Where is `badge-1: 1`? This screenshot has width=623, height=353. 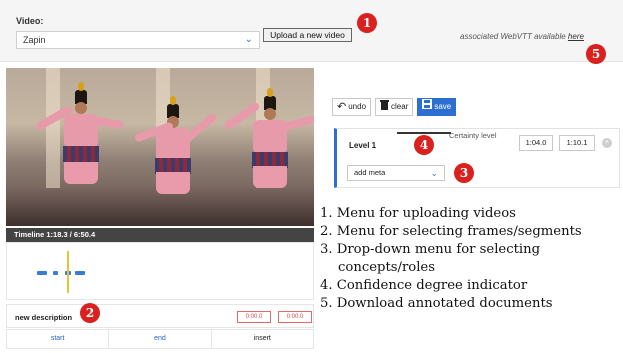 badge-1: 1 is located at coordinates (367, 23).